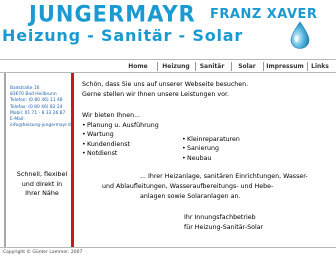 The width and height of the screenshot is (336, 259). Describe the element at coordinates (211, 140) in the screenshot. I see `offer-item: Kleinreparaturen` at that location.